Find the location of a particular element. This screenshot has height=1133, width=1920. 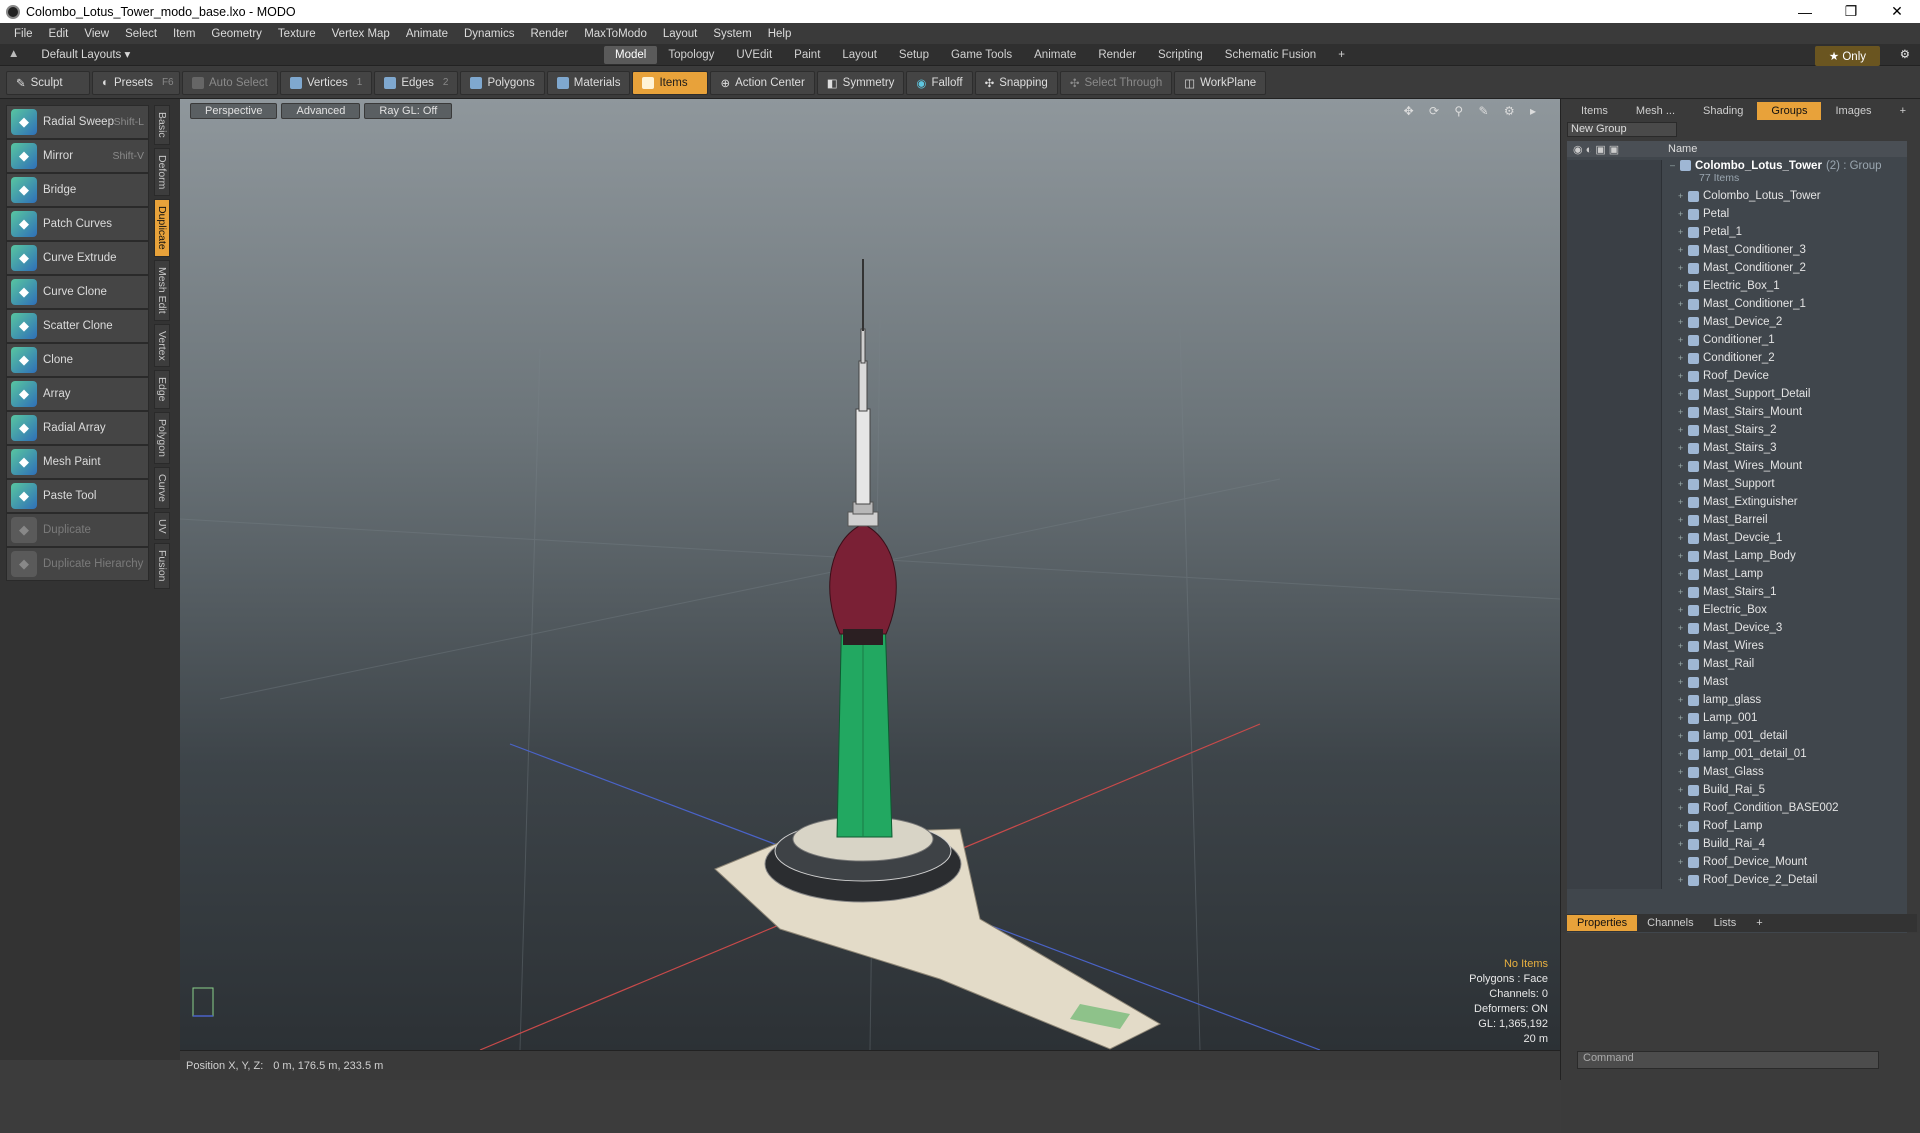

list-item: + Lamp_001 is located at coordinates (1737, 718).